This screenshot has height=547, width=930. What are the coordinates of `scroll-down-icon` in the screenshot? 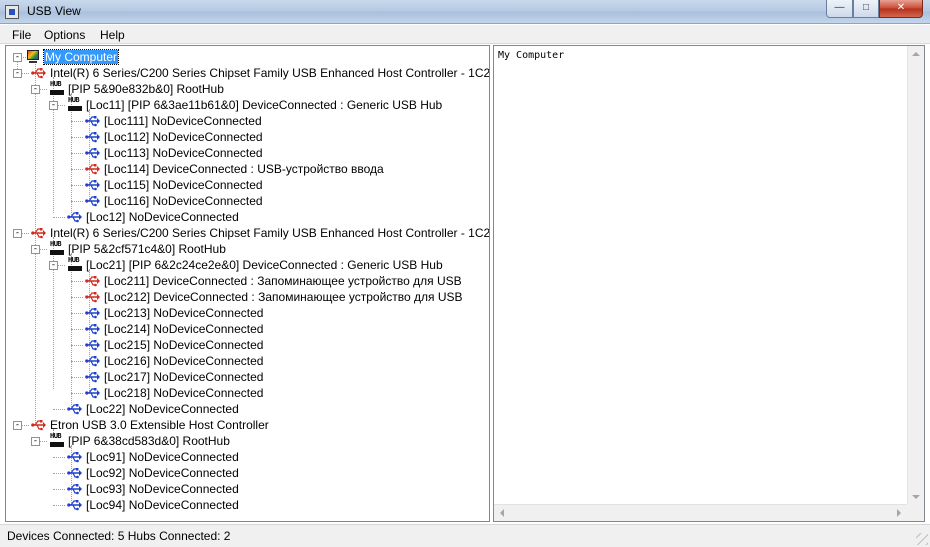 It's located at (916, 497).